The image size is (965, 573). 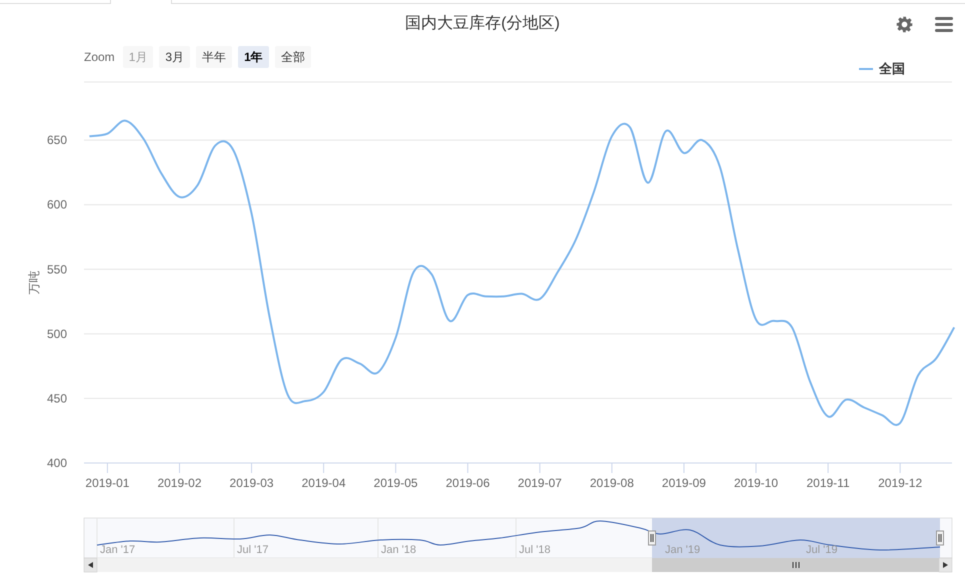 I want to click on range-button: 半年, so click(x=214, y=57).